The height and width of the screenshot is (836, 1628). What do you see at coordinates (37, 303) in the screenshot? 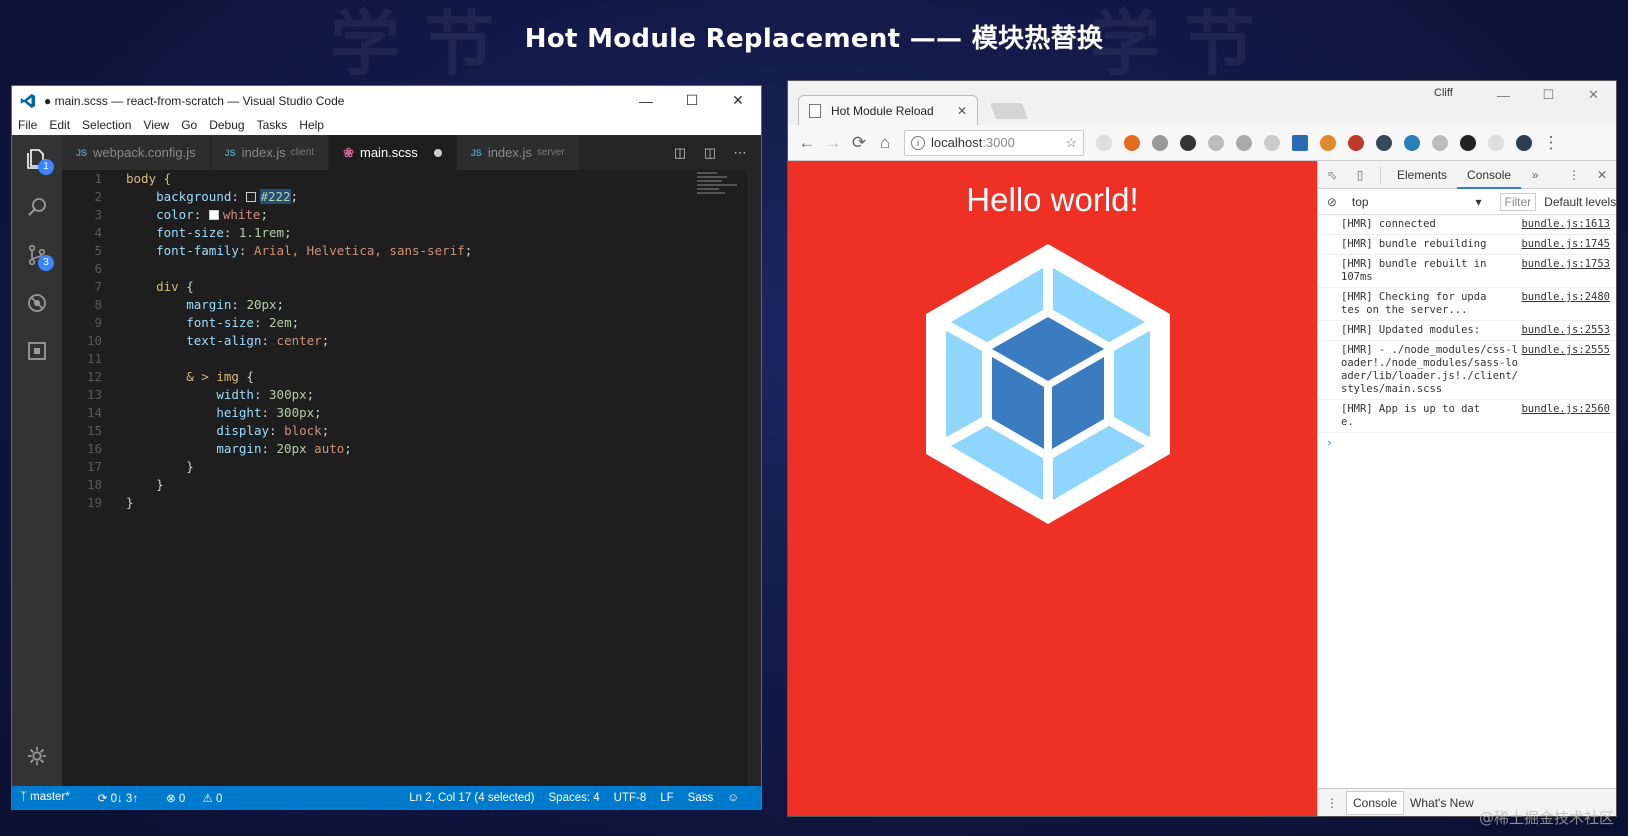
I see `debug-icon` at bounding box center [37, 303].